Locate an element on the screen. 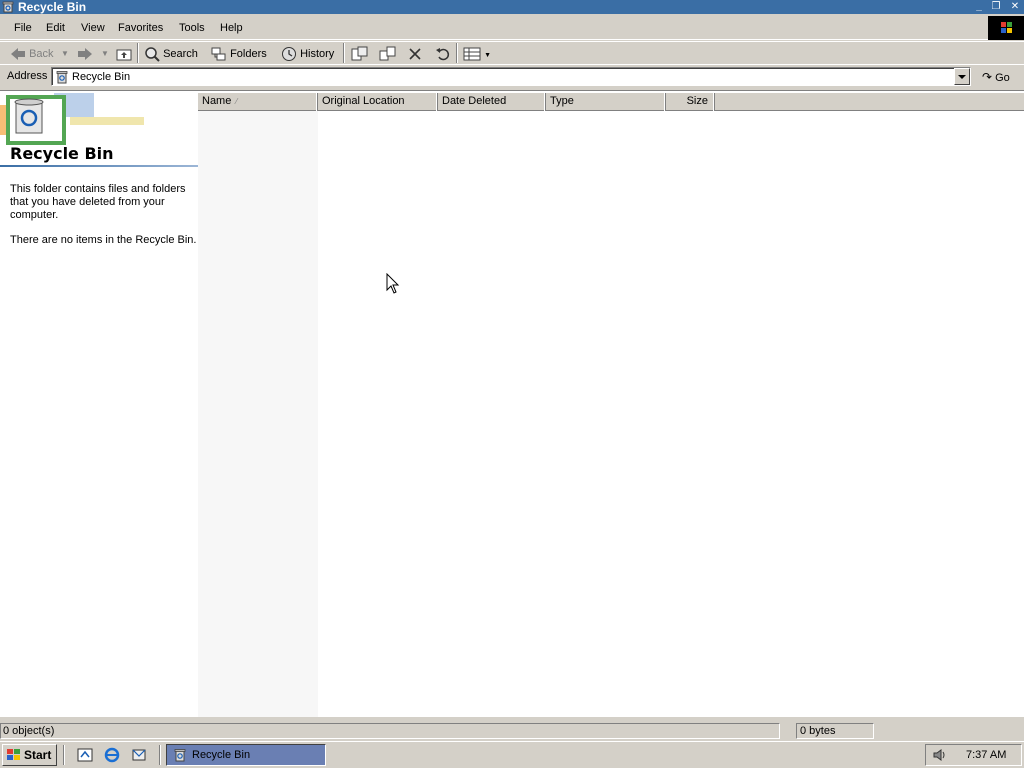 Image resolution: width=1024 pixels, height=768 pixels. close-button: ✕ is located at coordinates (1015, 7).